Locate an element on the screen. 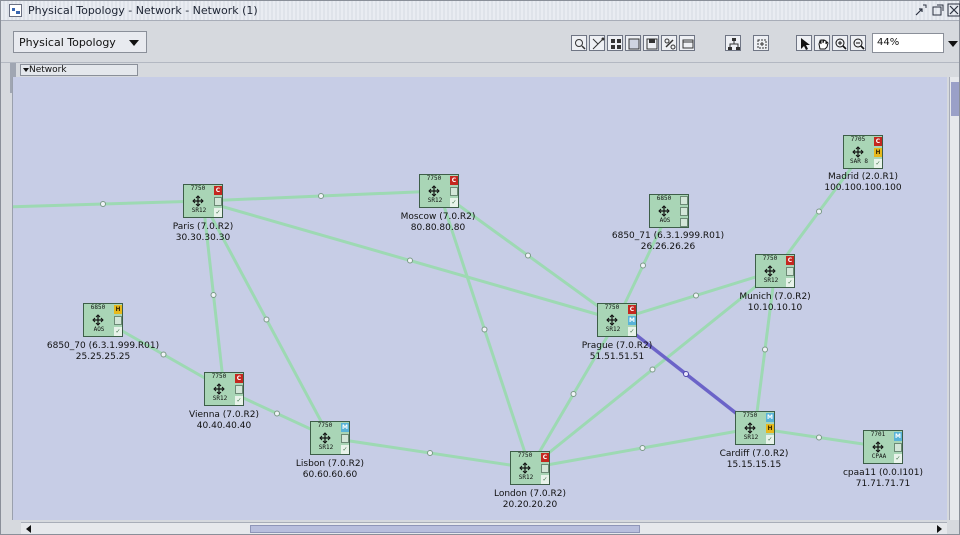 The width and height of the screenshot is (960, 535). node-ip: 30.30.30.30 is located at coordinates (203, 238).